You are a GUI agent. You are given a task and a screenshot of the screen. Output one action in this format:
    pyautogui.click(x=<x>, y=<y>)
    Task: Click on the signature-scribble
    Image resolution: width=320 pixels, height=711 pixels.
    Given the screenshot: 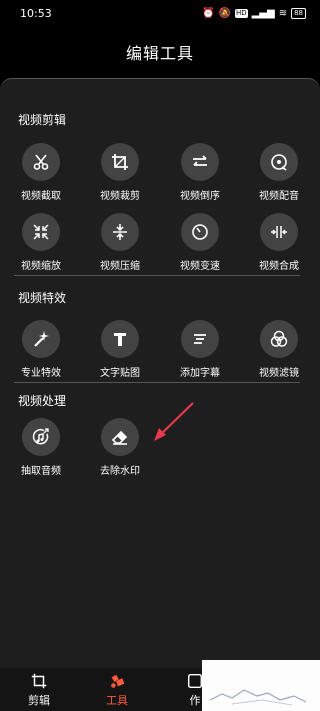 What is the action you would take?
    pyautogui.click(x=258, y=697)
    